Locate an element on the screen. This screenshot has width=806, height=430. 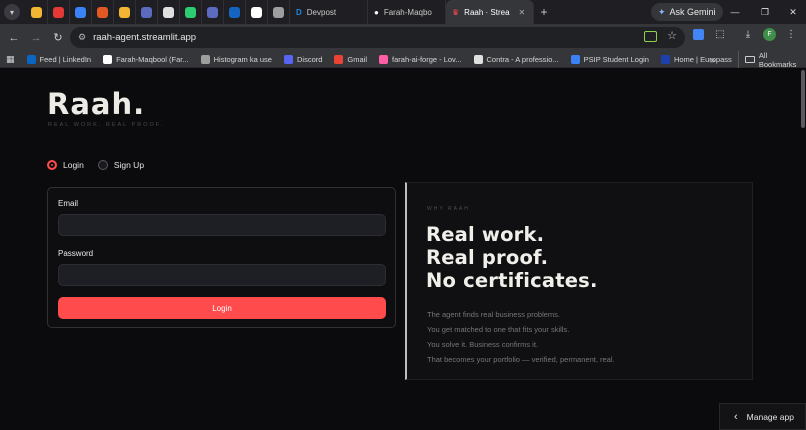
bookmark-item: Home | Europass is located at coordinates (696, 59).